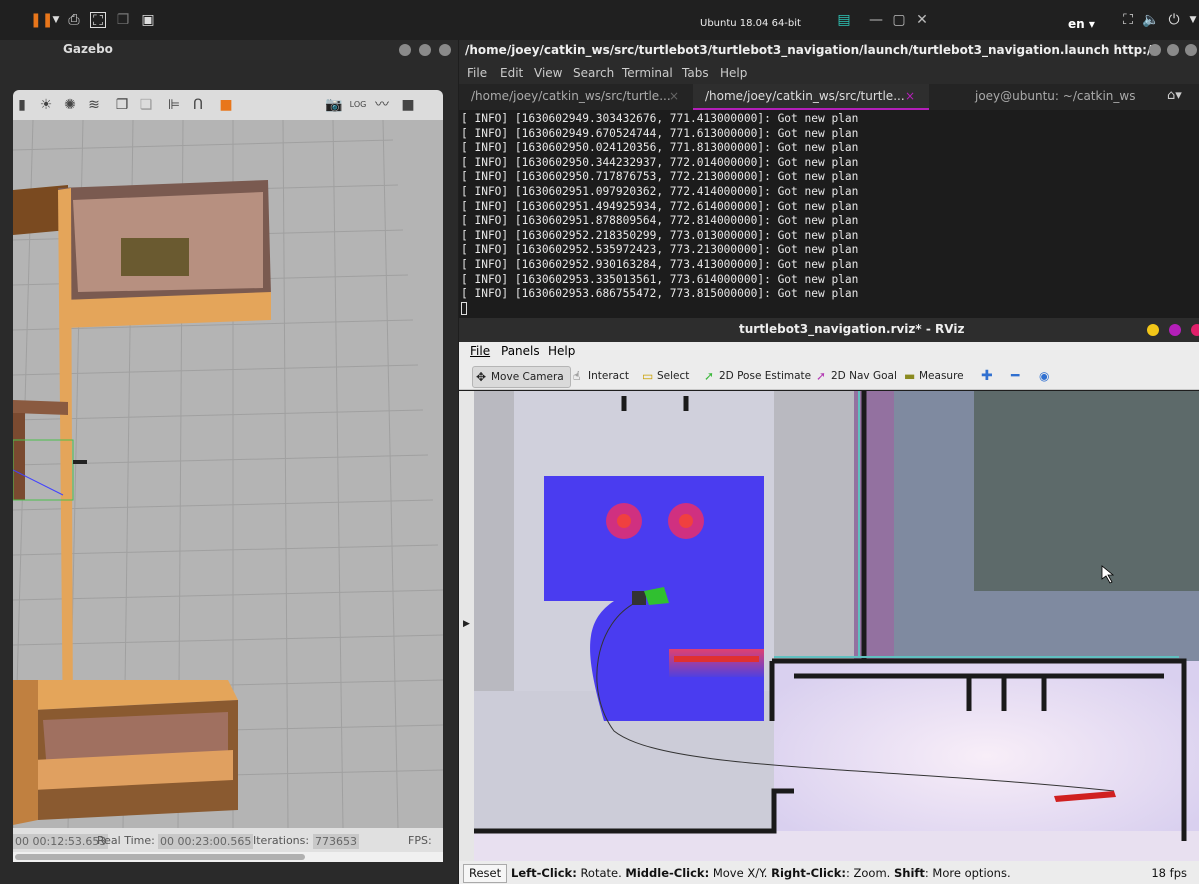 Image resolution: width=1199 pixels, height=884 pixels. Describe the element at coordinates (420, 840) in the screenshot. I see `fps-label: FPS:` at that location.